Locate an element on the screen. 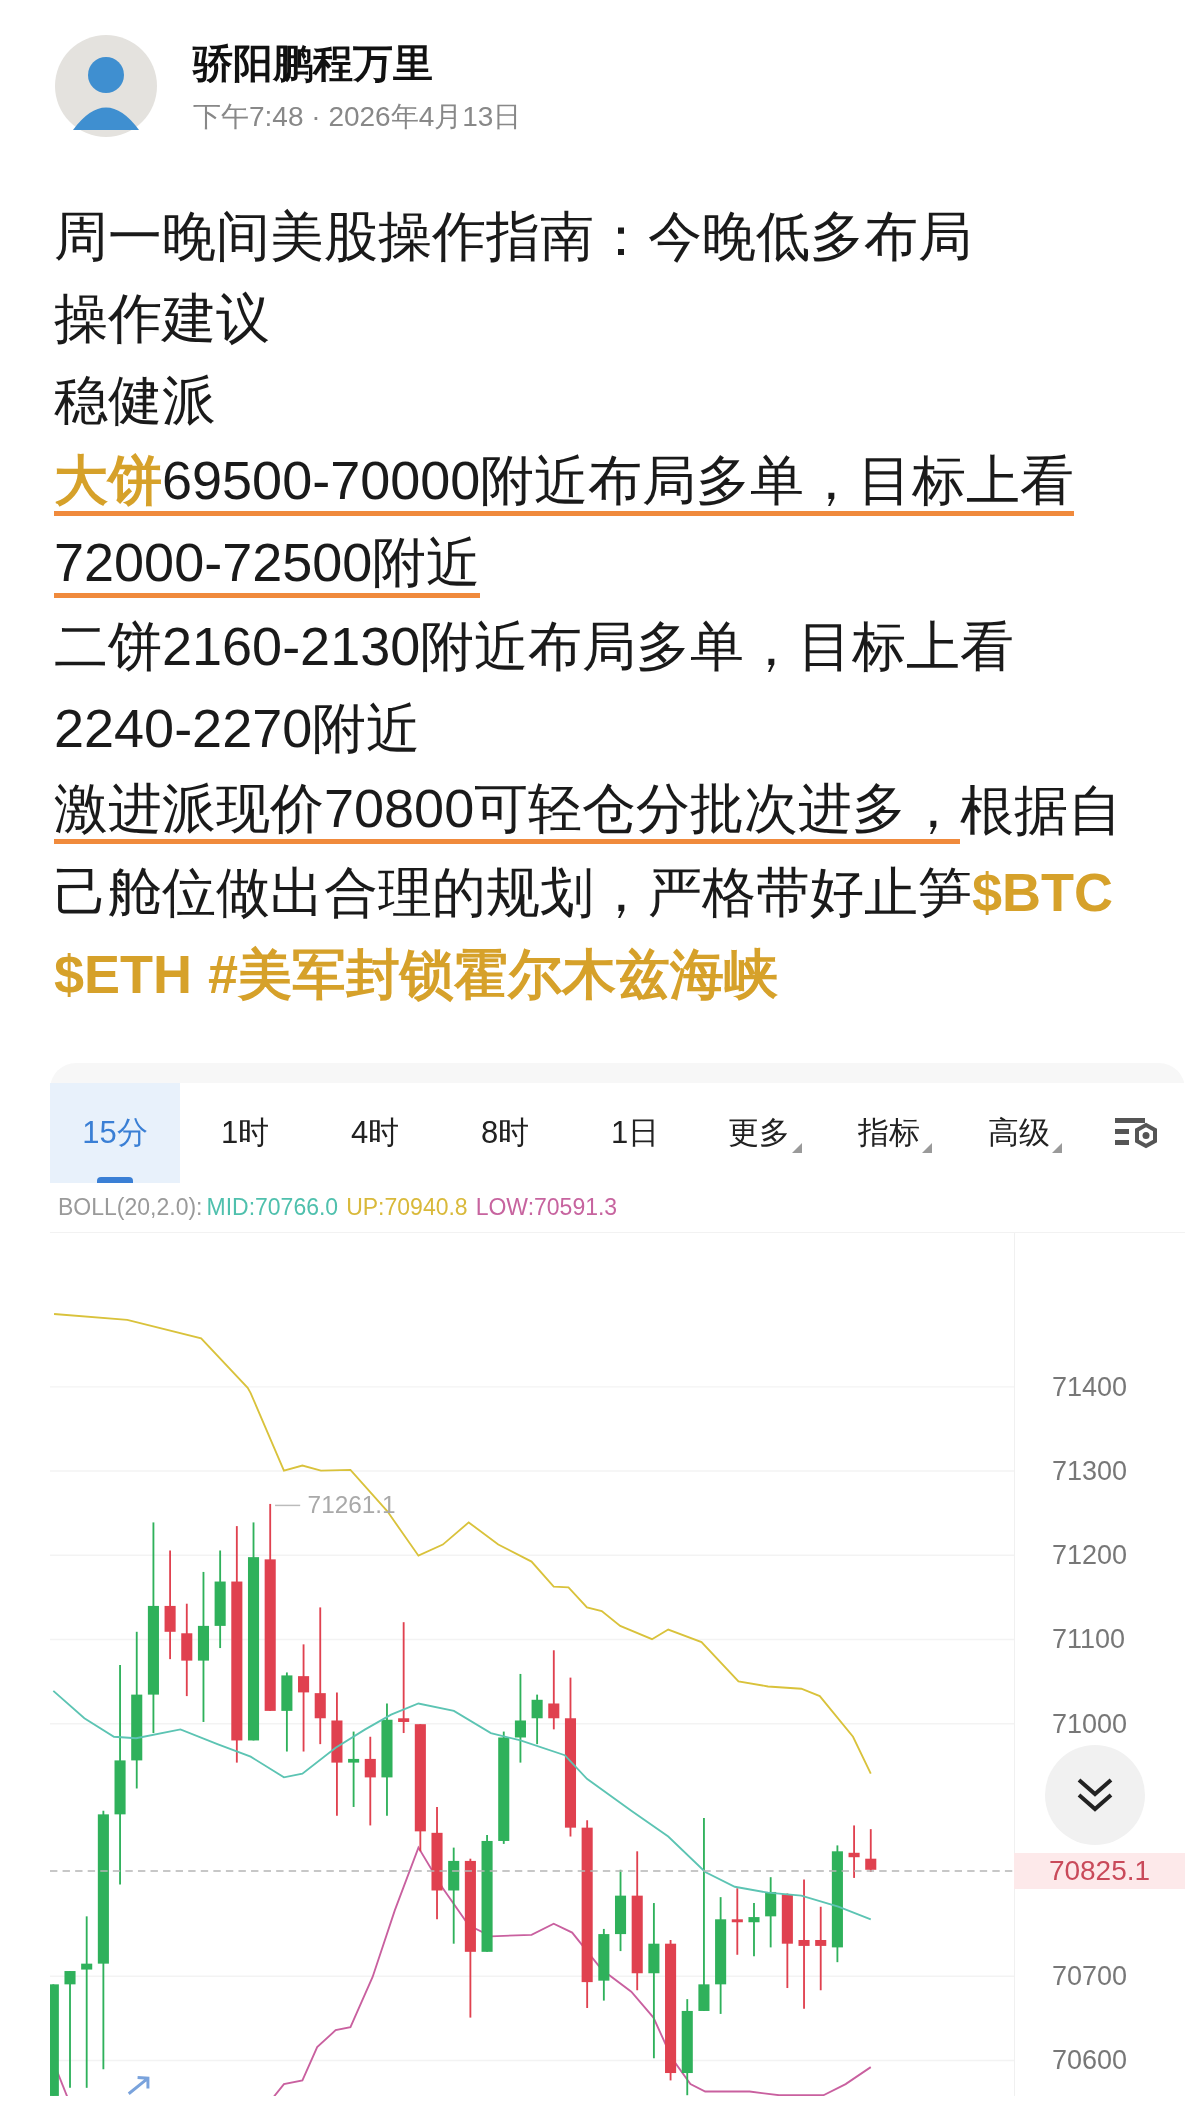 This screenshot has height=2103, width=1199. leader-line is located at coordinates (287, 1505).